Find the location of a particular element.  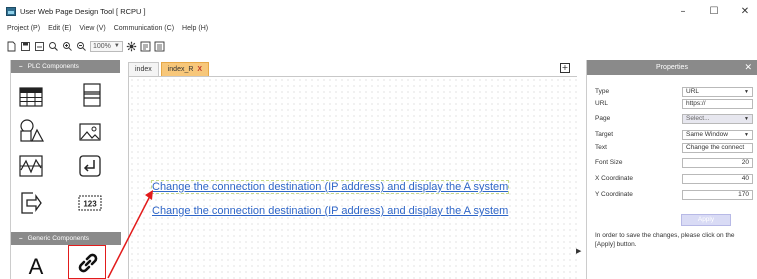

generic-components-title: Generic Components is located at coordinates (58, 238).